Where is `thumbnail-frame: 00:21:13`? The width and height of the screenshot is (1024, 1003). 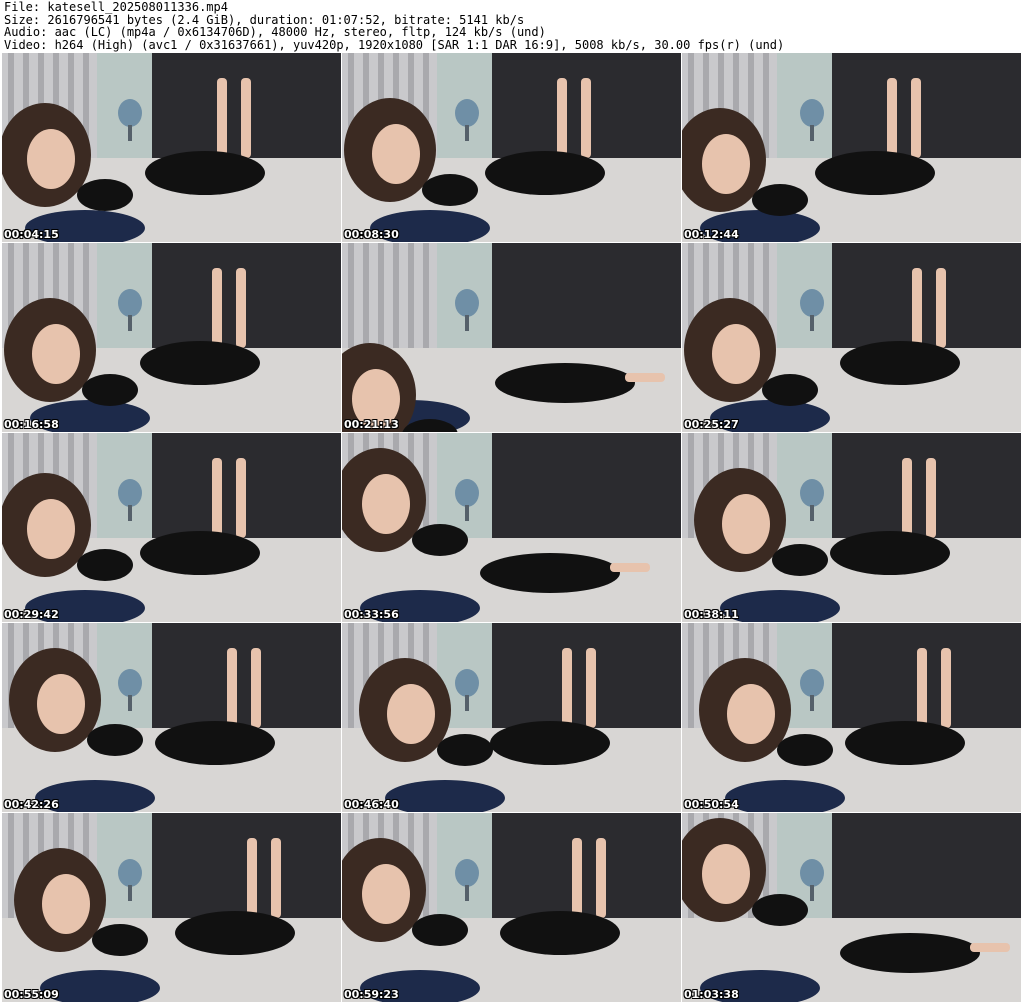
thumbnail-frame: 00:21:13 is located at coordinates (511, 337).